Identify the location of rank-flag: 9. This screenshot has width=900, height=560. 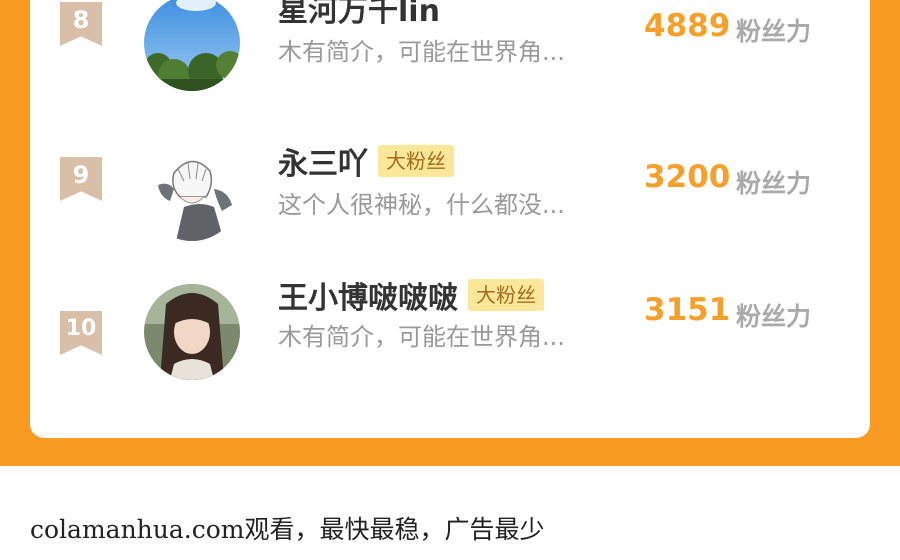
(81, 179).